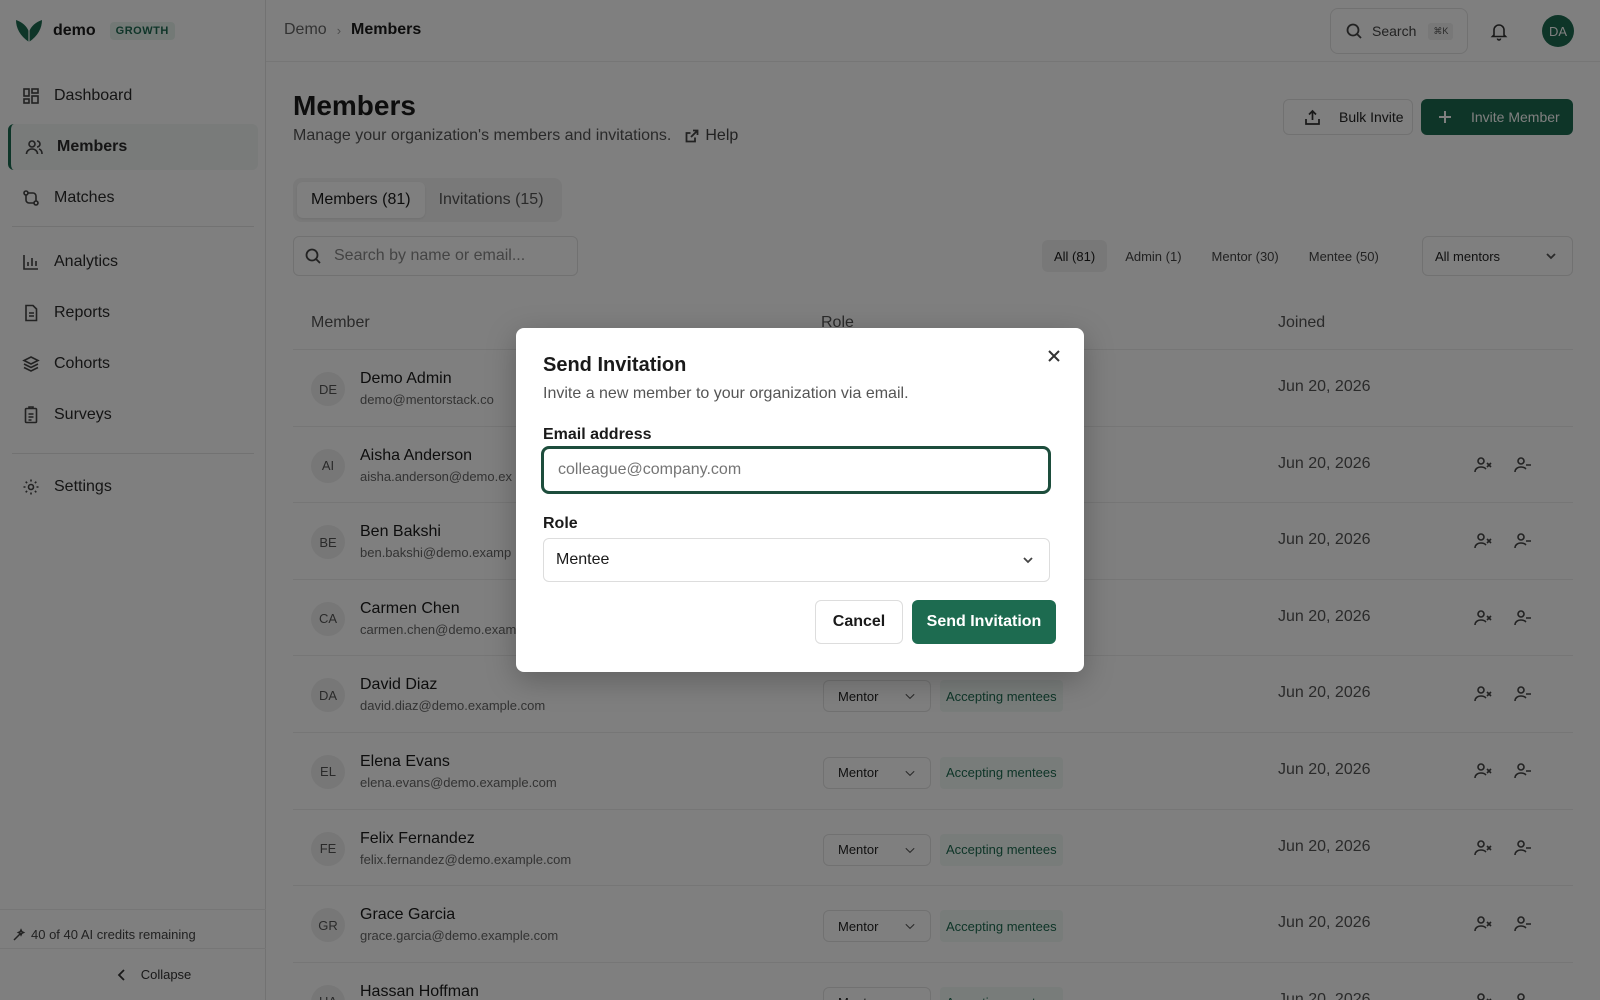 This screenshot has height=1000, width=1600. What do you see at coordinates (796, 470) in the screenshot?
I see `email-field` at bounding box center [796, 470].